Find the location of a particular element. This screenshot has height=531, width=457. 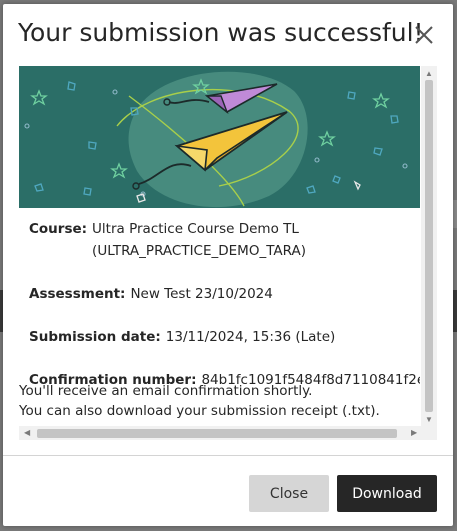

horizontal-scroll-thumb is located at coordinates (217, 433).